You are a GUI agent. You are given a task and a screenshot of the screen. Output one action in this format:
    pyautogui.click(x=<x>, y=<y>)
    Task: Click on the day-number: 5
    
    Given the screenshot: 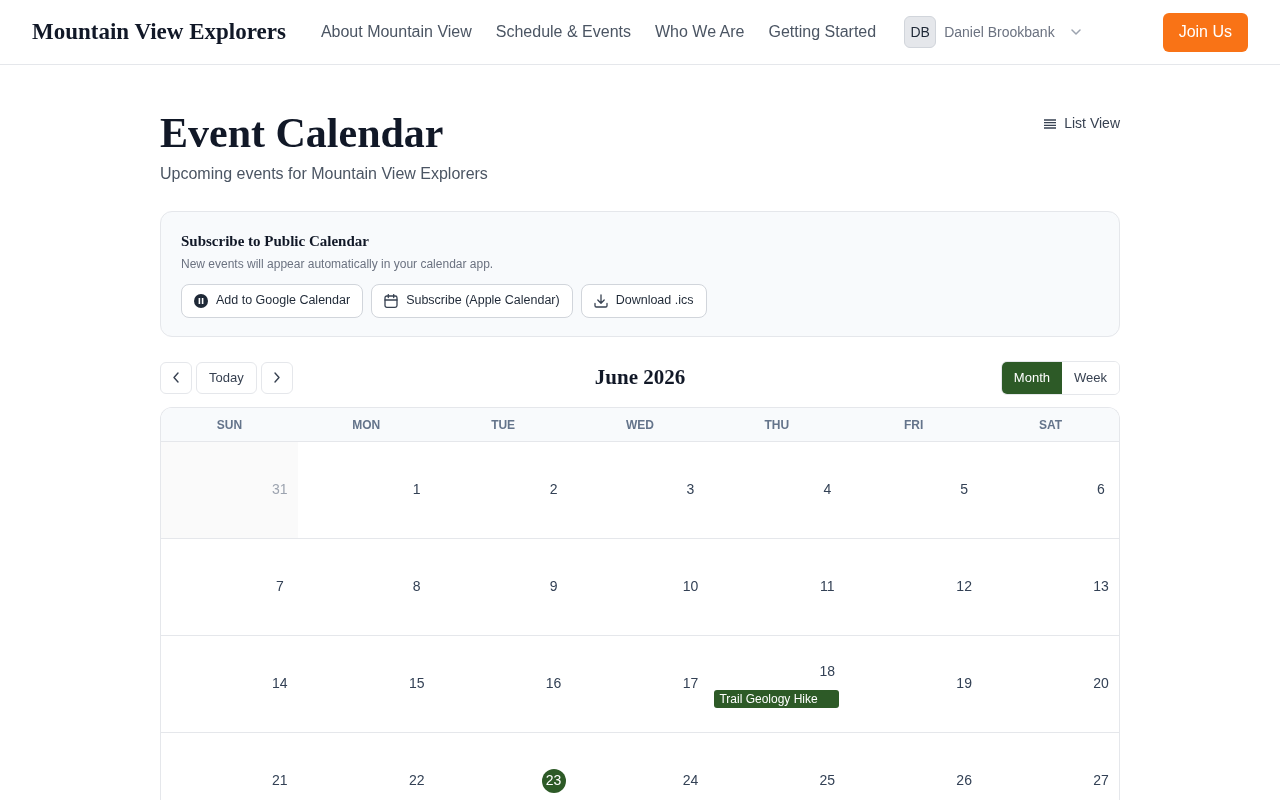 What is the action you would take?
    pyautogui.click(x=964, y=489)
    